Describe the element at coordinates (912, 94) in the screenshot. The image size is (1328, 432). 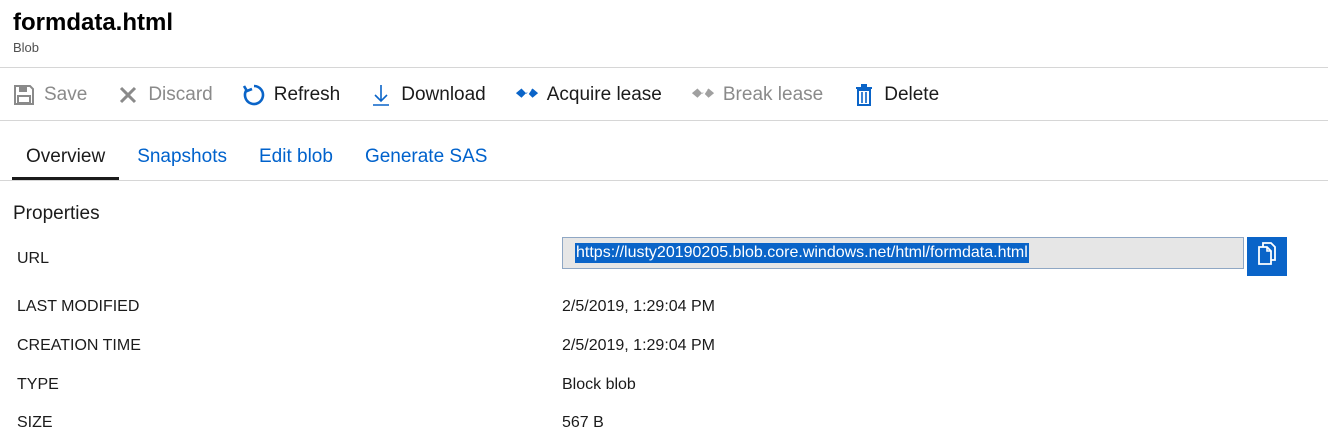
I see `delete-label: Delete` at that location.